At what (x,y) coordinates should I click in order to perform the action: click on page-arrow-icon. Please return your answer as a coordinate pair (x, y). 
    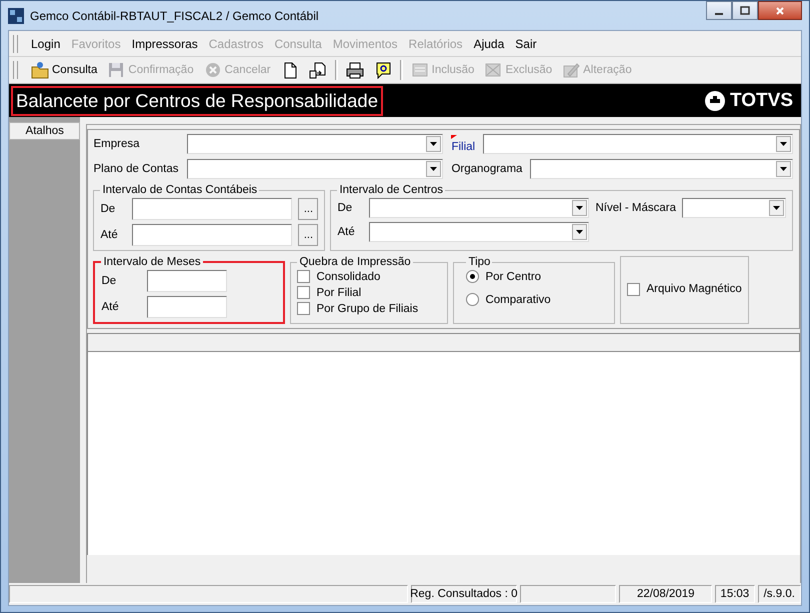
    Looking at the image, I should click on (317, 70).